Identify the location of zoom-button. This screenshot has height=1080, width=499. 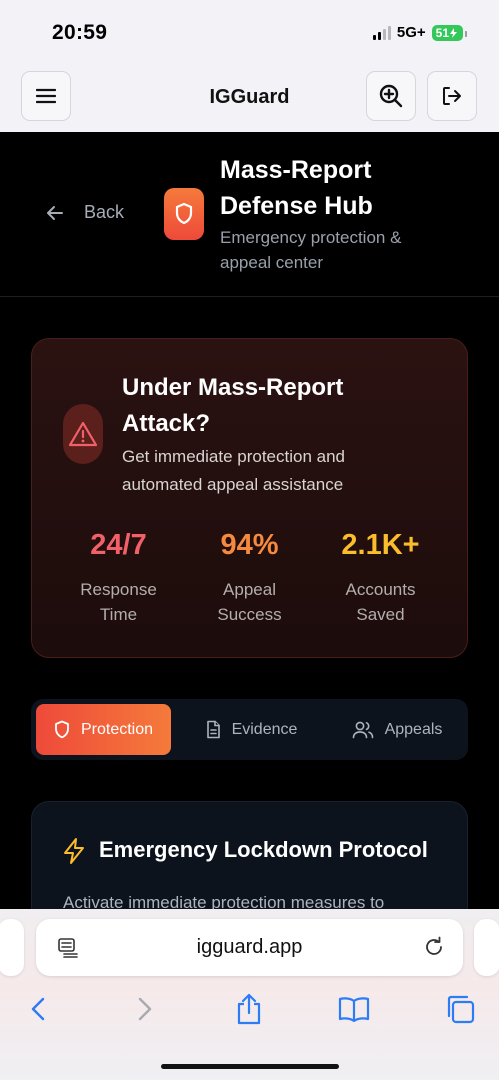
(391, 96).